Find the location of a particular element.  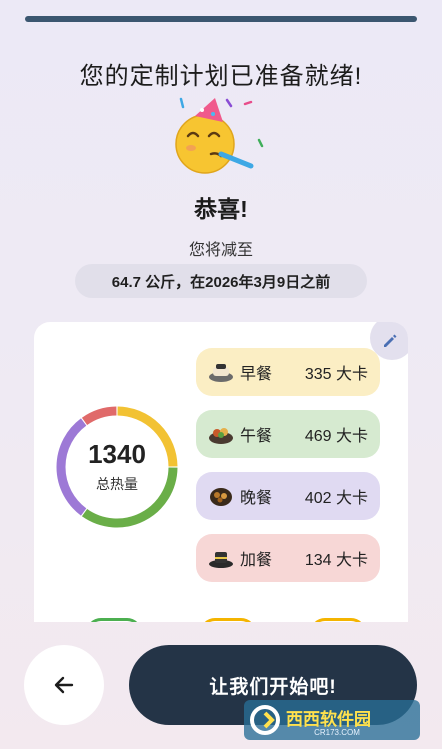

lunch-icon is located at coordinates (221, 434).